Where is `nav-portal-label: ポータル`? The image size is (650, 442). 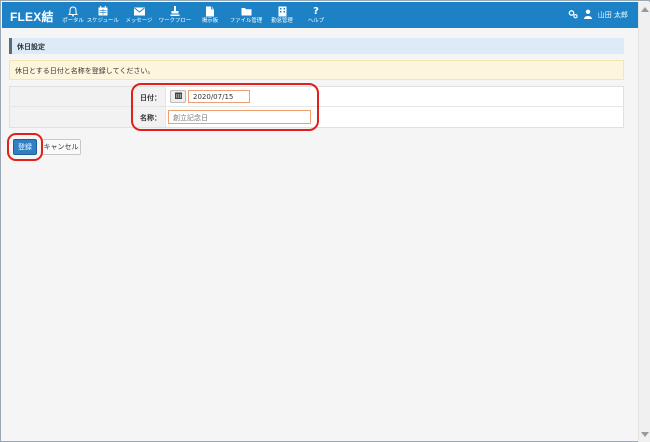
nav-portal-label: ポータル is located at coordinates (73, 20).